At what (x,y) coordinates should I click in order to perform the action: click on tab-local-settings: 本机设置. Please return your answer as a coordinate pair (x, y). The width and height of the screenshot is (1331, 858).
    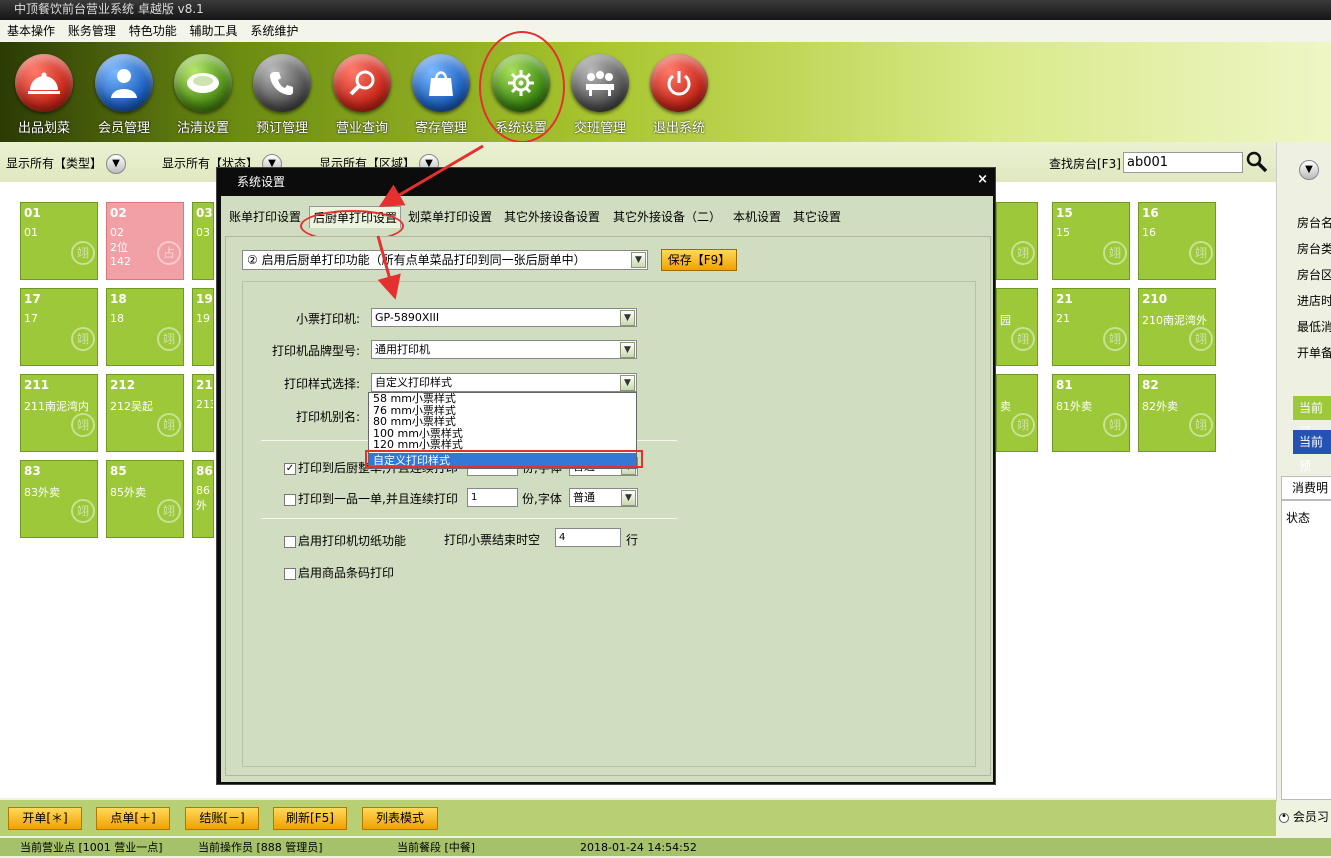
    Looking at the image, I should click on (757, 217).